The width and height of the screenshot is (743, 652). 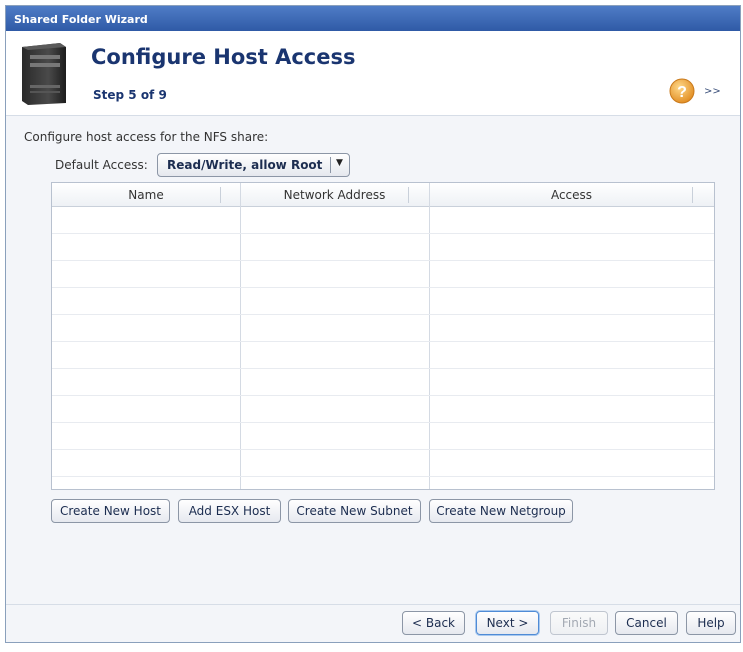 What do you see at coordinates (433, 623) in the screenshot?
I see `back-button: < Back` at bounding box center [433, 623].